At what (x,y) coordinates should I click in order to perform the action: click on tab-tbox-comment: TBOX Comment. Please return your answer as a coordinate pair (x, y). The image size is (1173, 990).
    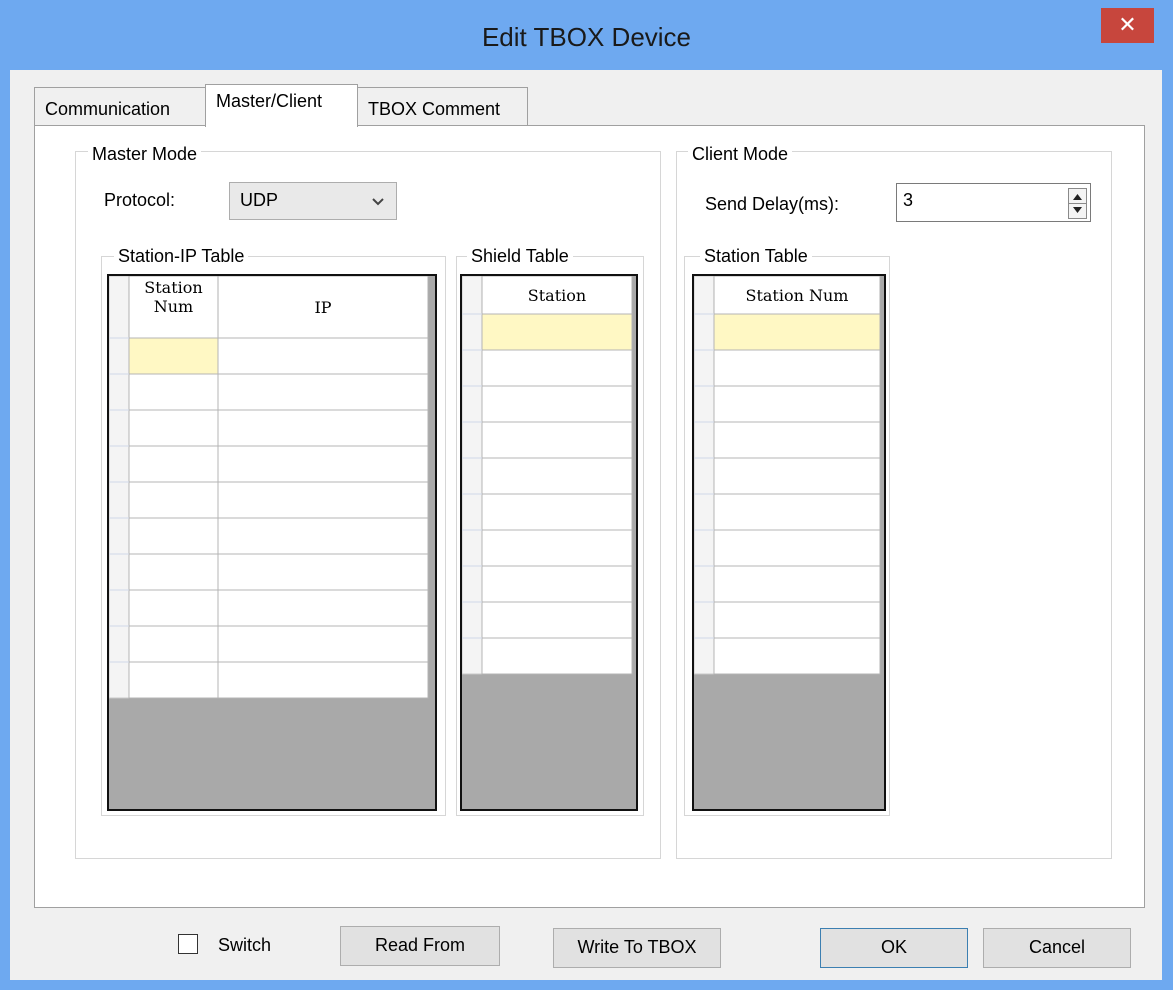
    Looking at the image, I should click on (442, 107).